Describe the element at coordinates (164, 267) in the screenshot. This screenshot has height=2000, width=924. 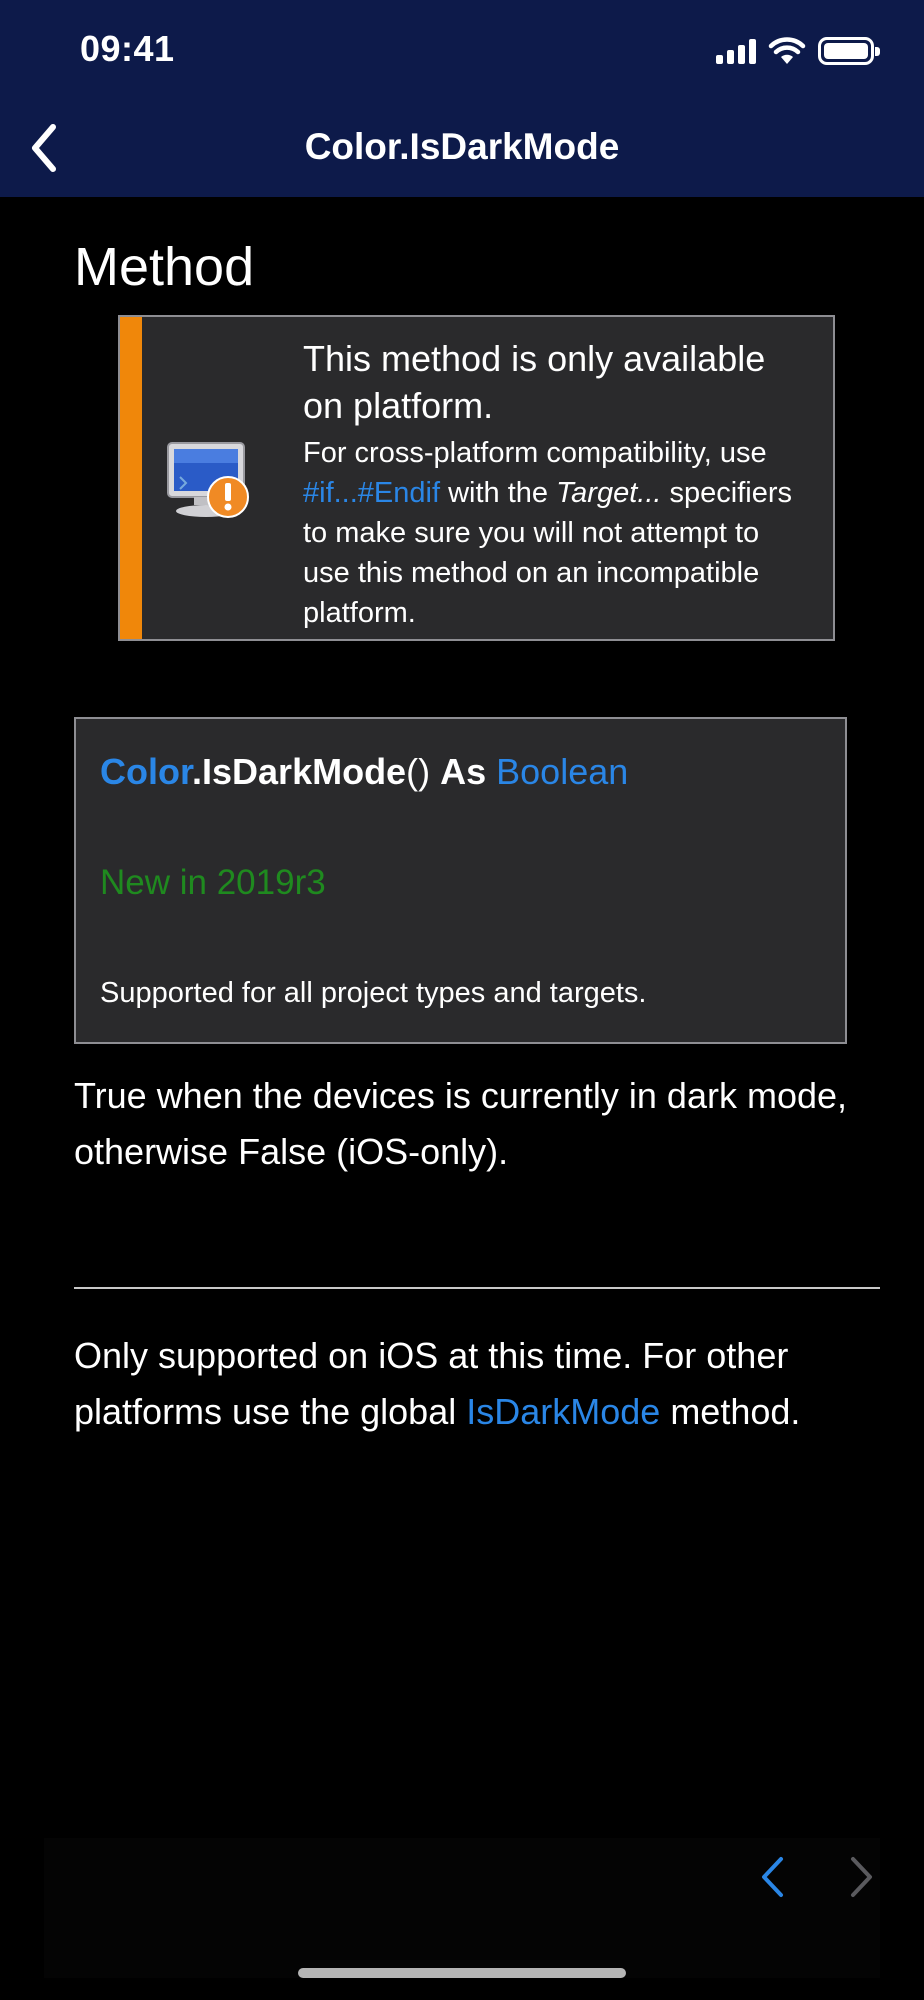
I see `section-title: Method` at that location.